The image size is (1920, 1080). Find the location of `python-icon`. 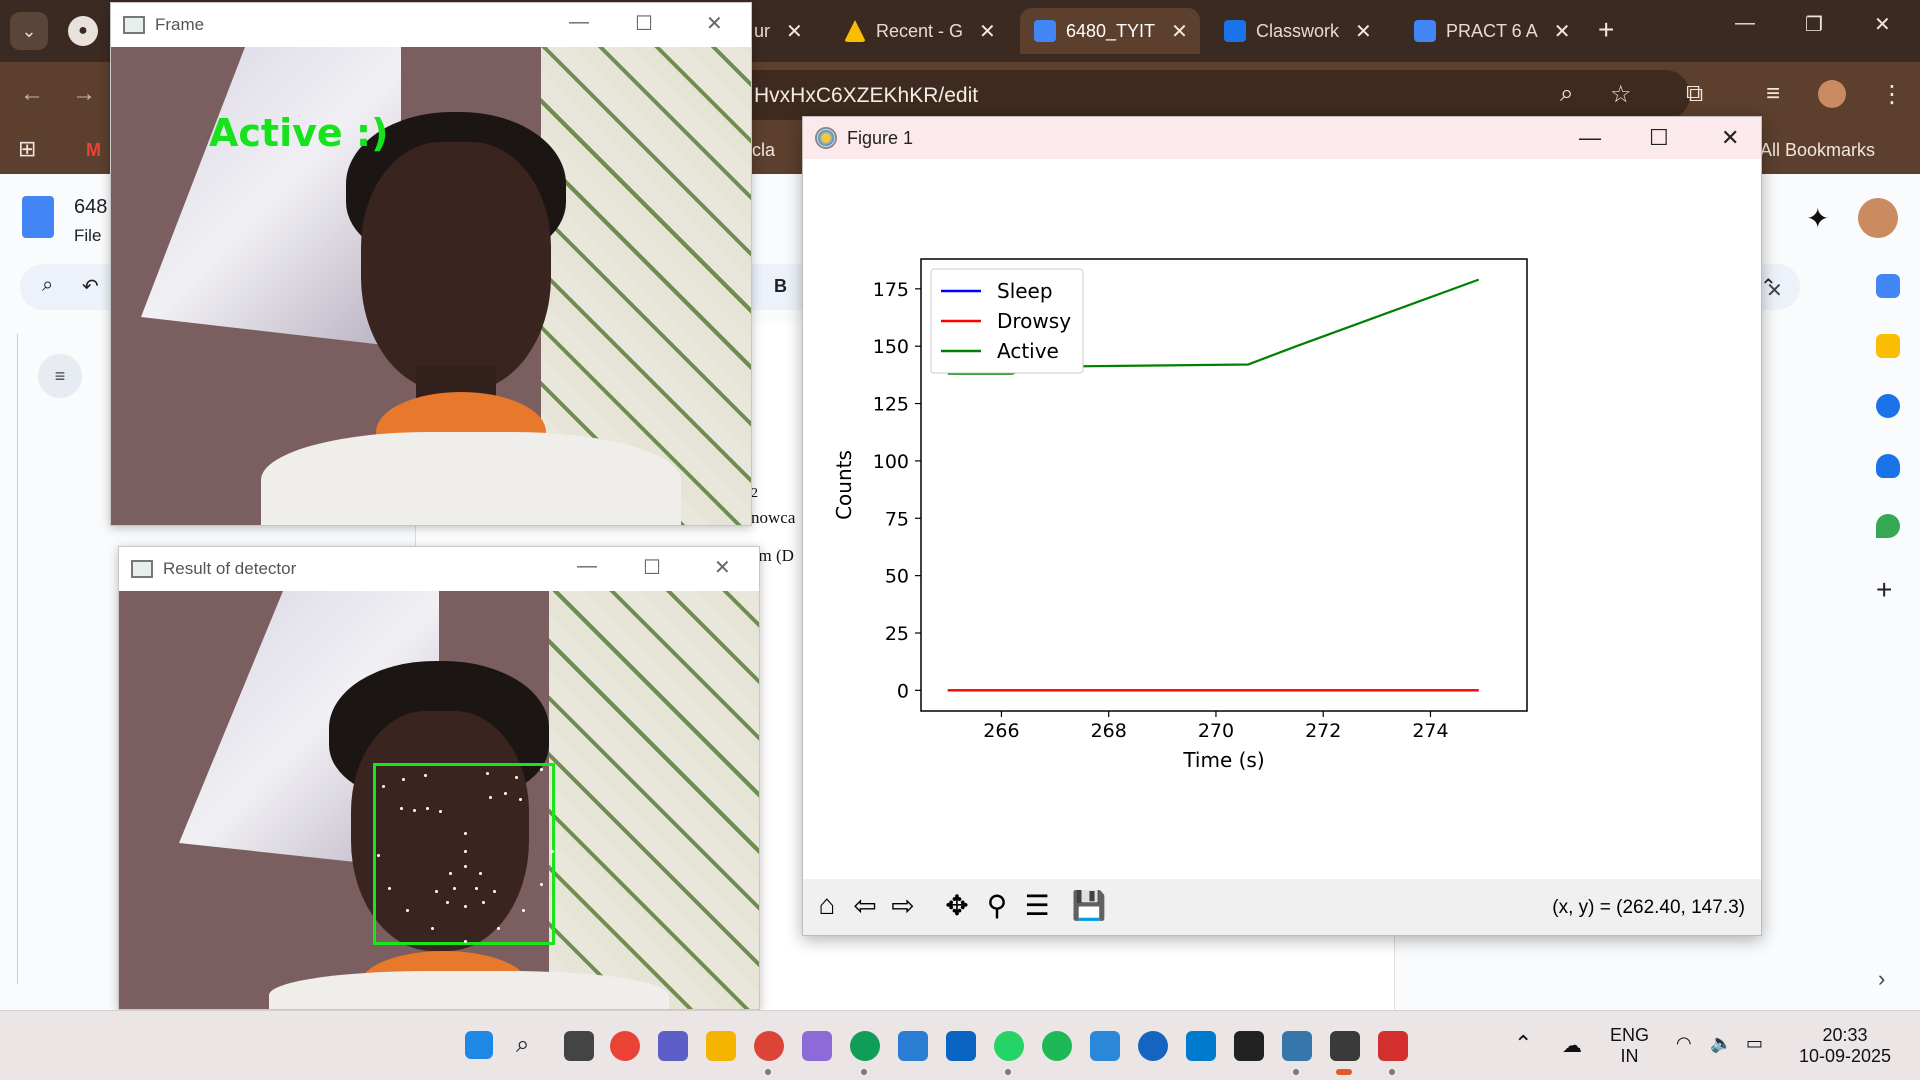

python-icon is located at coordinates (1345, 1046).